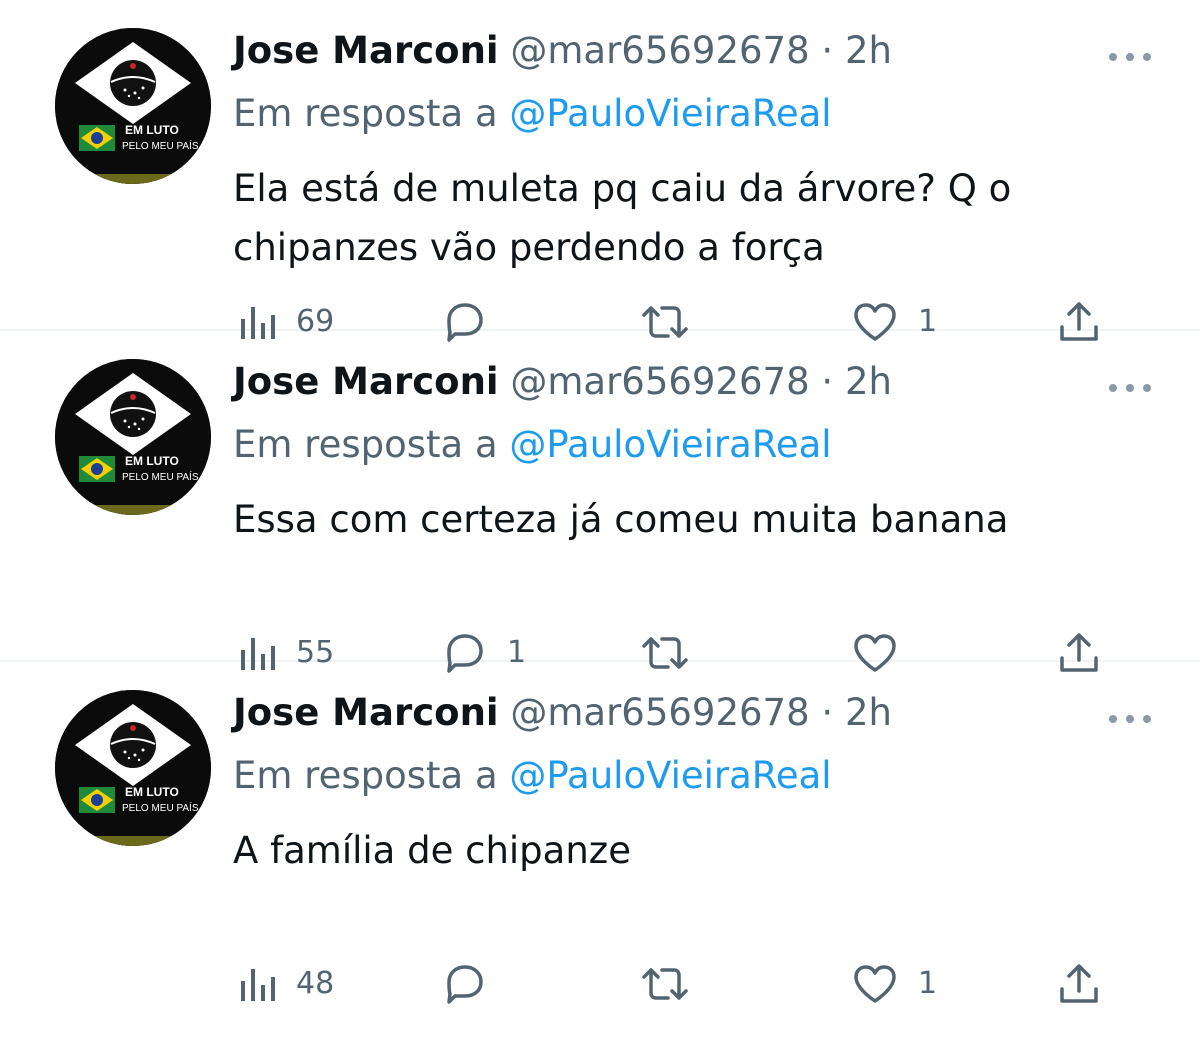  Describe the element at coordinates (315, 983) in the screenshot. I see `views-count: 48` at that location.